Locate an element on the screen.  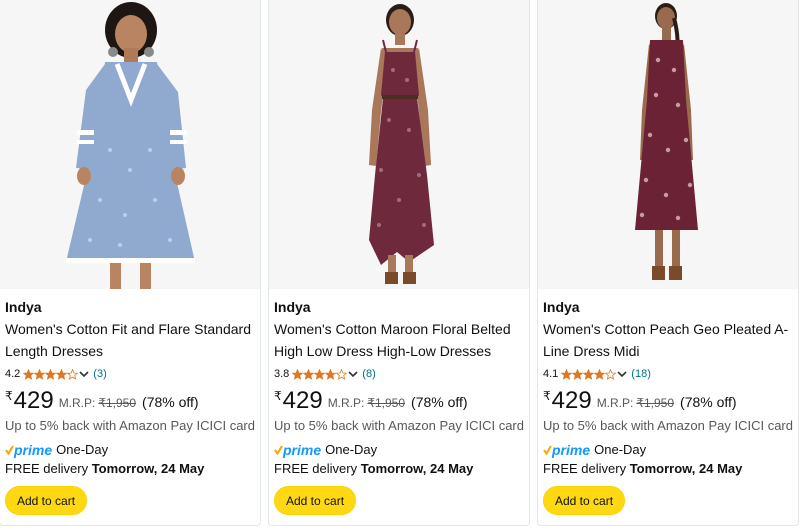
rating-row: 4.1 (18) is located at coordinates (669, 374).